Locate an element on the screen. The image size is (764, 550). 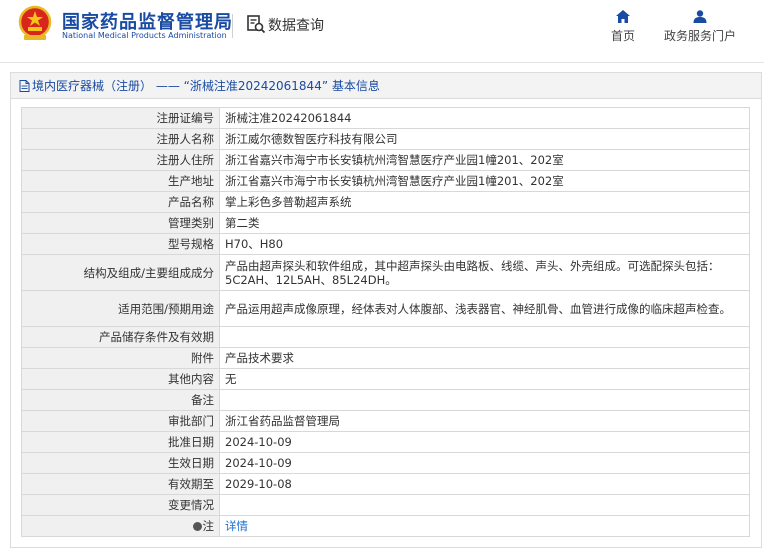
row-label: 管理类别 is located at coordinates (120, 223).